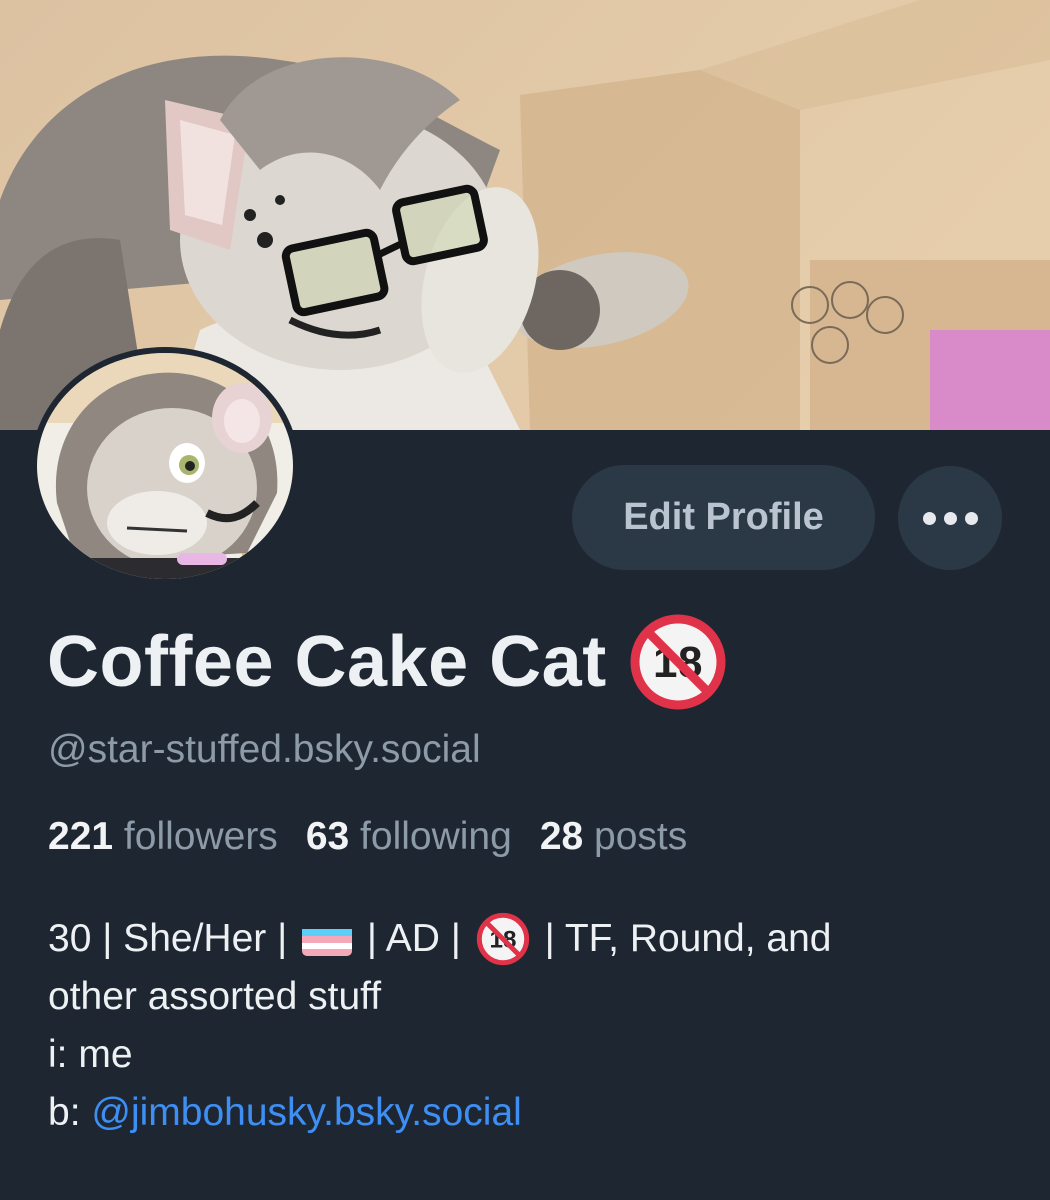 The width and height of the screenshot is (1050, 1200). I want to click on following-stat: 63 following, so click(409, 837).